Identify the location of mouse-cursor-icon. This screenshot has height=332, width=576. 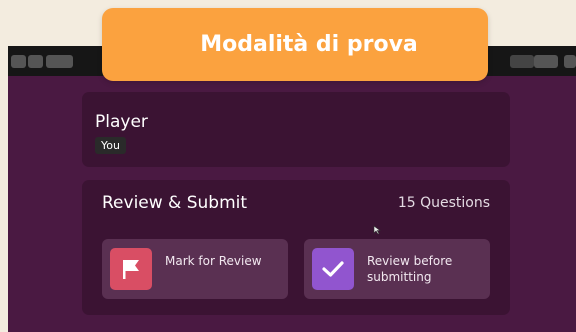
(377, 230).